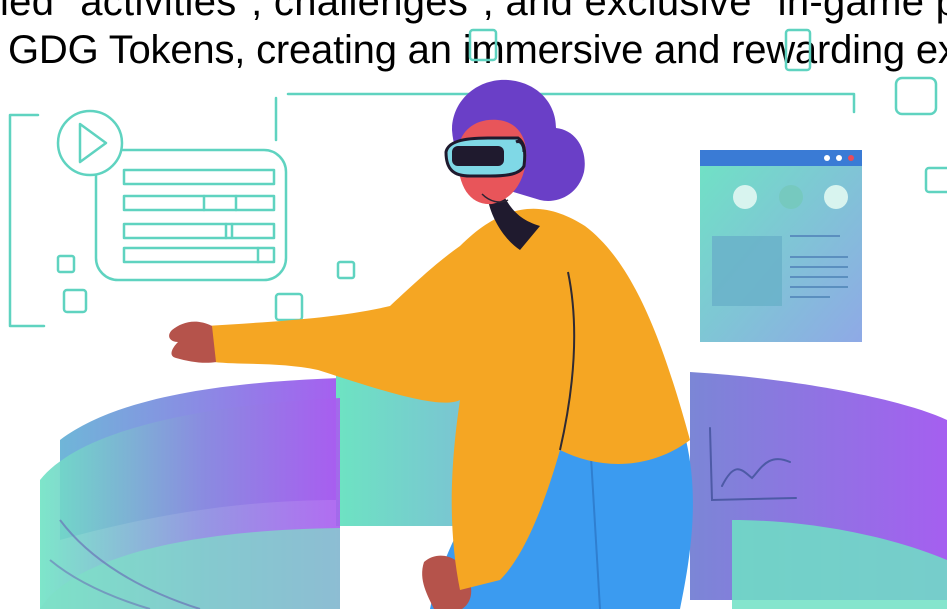  I want to click on vr-headset-icon, so click(485, 157).